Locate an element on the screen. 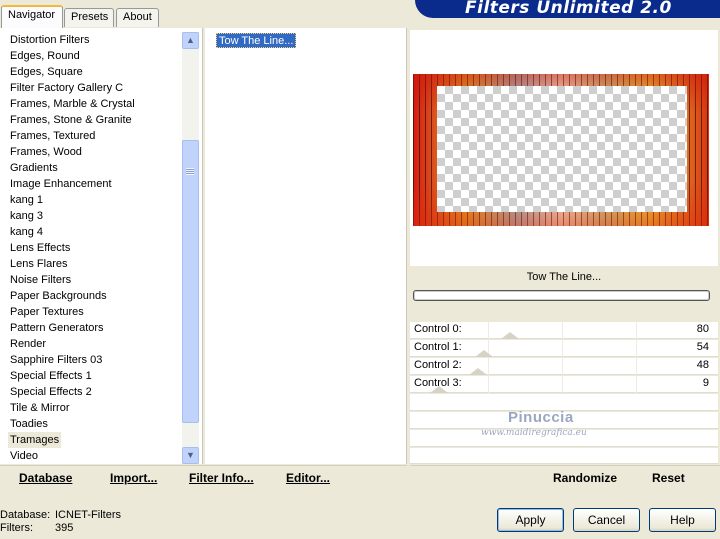  app-banner-title: Filters Unlimited 2.0 is located at coordinates (567, 9).